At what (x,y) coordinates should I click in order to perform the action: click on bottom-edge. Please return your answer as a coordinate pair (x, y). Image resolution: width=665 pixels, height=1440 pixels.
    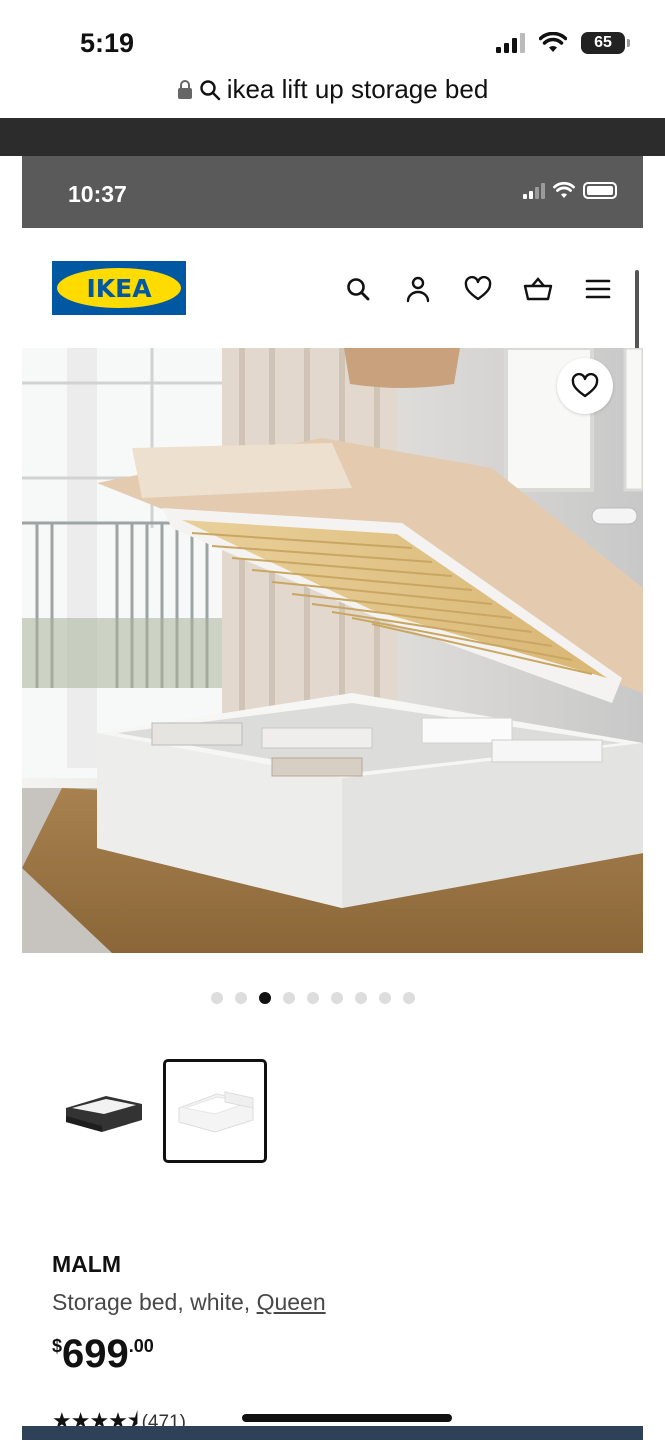
    Looking at the image, I should click on (332, 1433).